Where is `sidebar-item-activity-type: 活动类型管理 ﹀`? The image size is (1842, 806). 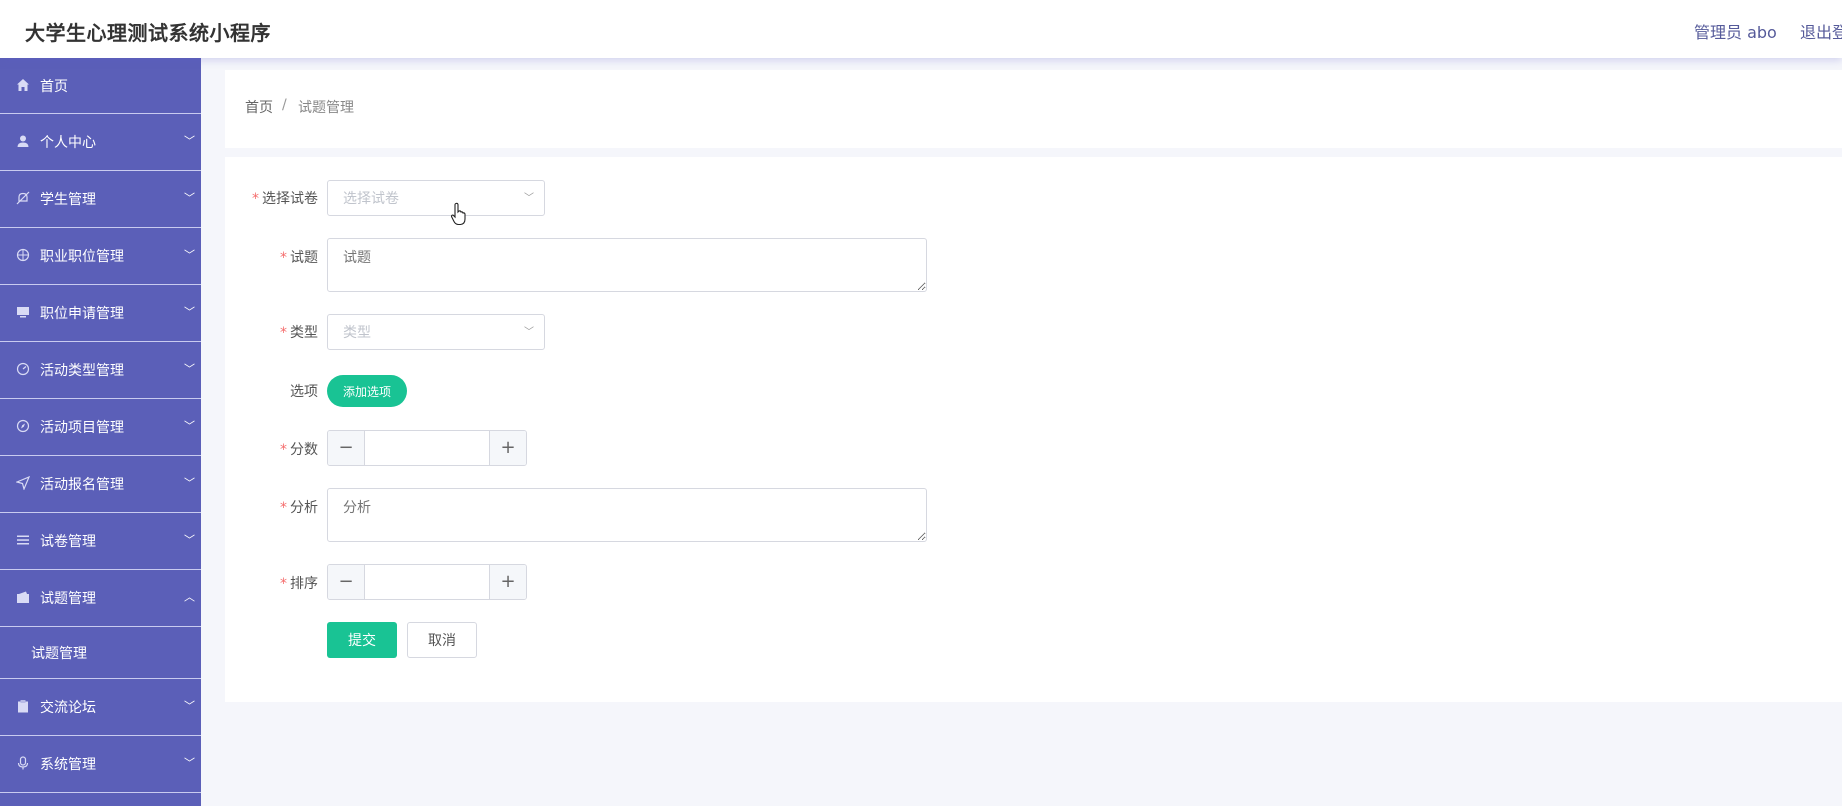
sidebar-item-activity-type: 活动类型管理 ﹀ is located at coordinates (100, 370).